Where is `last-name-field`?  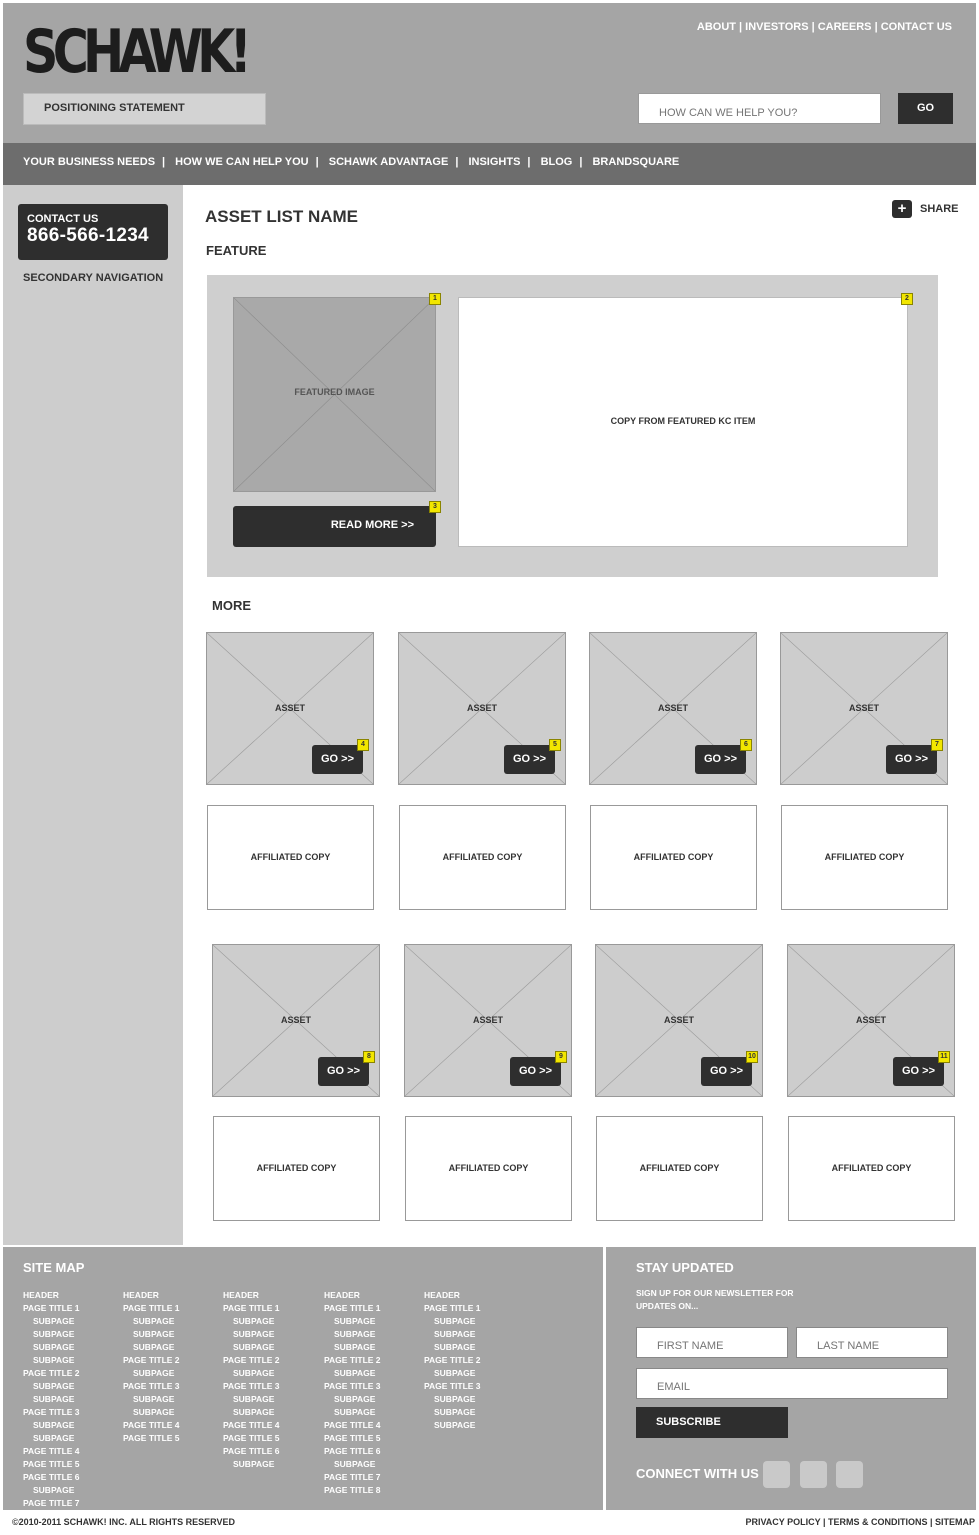 last-name-field is located at coordinates (872, 1342).